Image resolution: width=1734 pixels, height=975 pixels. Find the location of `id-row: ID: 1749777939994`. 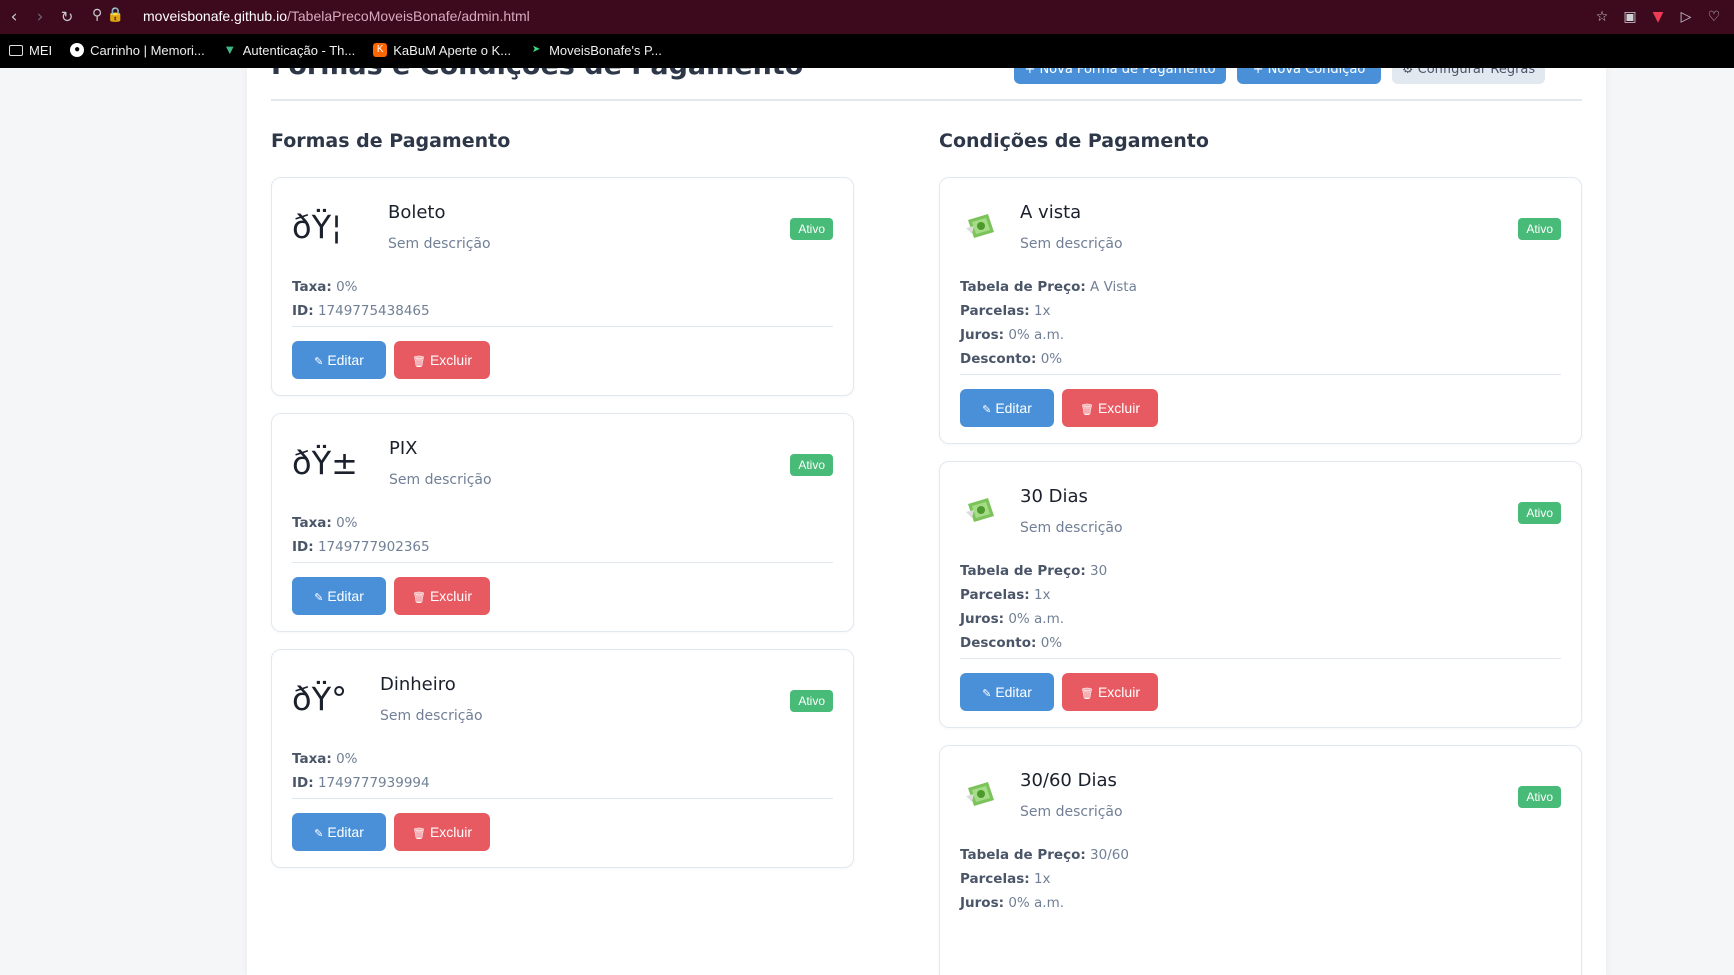

id-row: ID: 1749777939994 is located at coordinates (361, 783).